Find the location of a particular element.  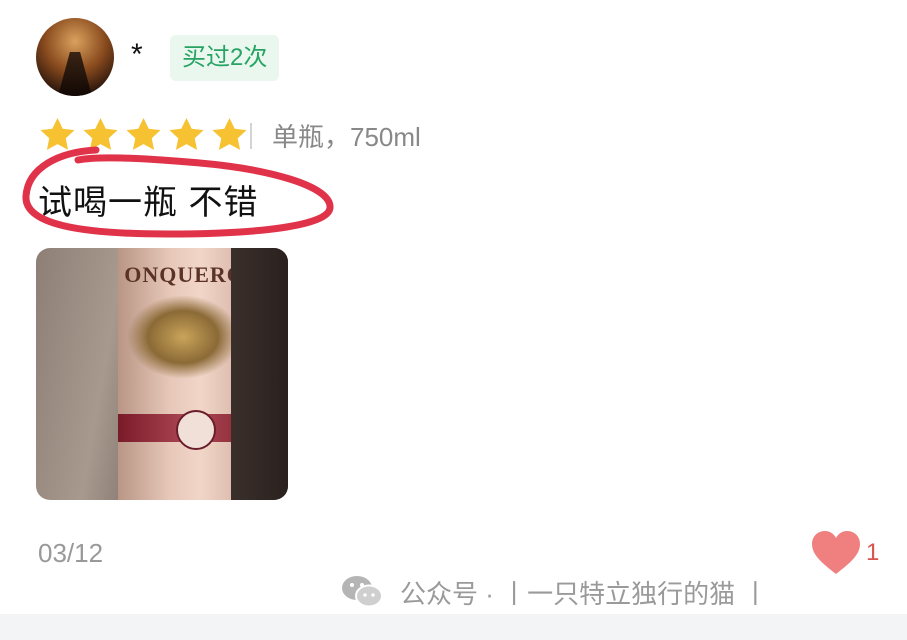

bottle-crest is located at coordinates (183, 337).